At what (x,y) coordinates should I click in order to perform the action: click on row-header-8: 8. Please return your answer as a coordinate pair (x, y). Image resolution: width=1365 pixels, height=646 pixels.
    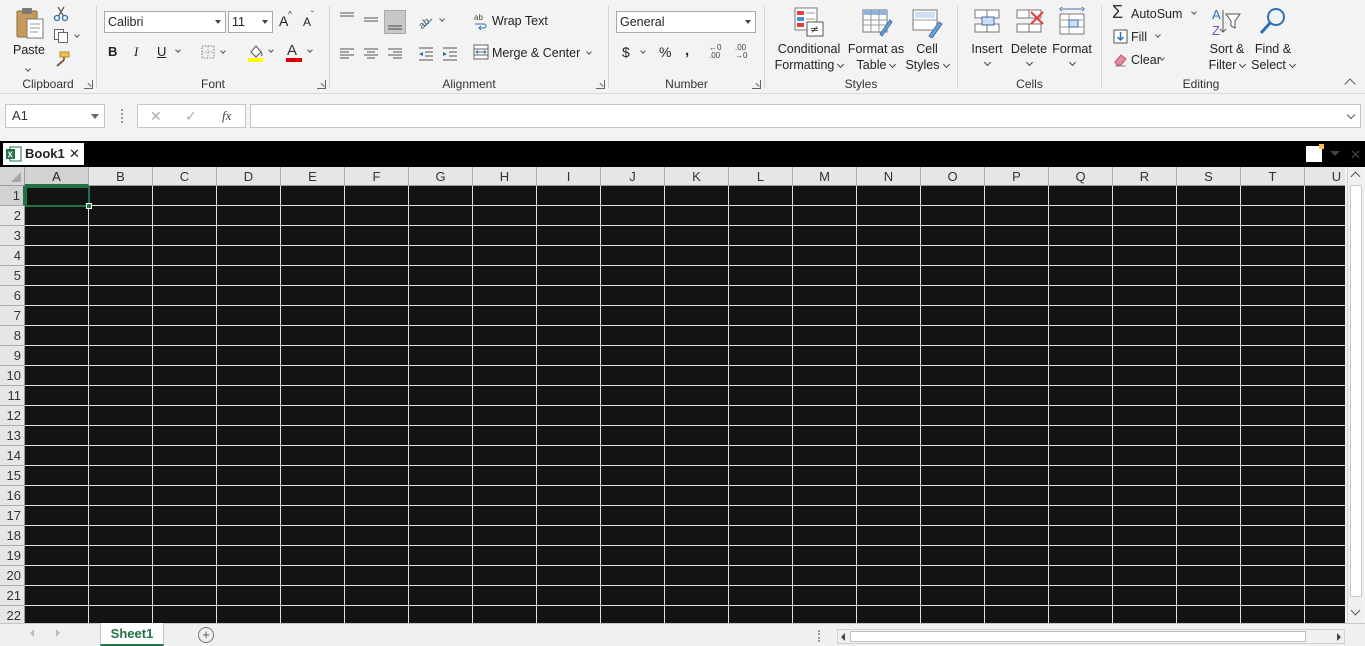
    Looking at the image, I should click on (12, 336).